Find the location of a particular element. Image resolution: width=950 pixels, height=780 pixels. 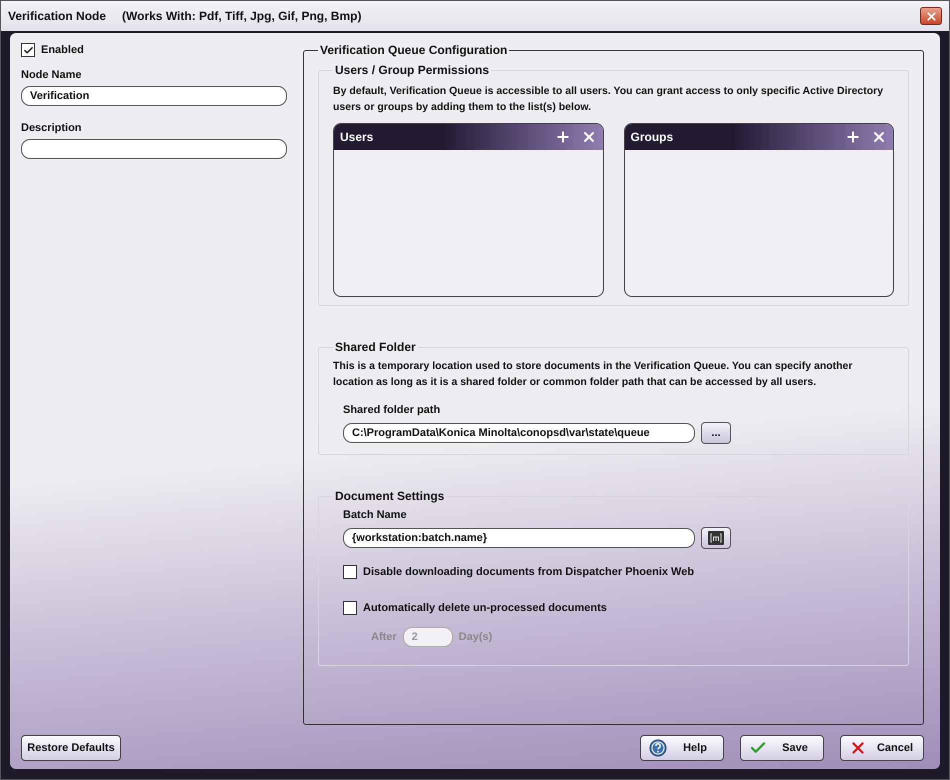

batch-name-field: {workstation:batch.name} is located at coordinates (519, 538).